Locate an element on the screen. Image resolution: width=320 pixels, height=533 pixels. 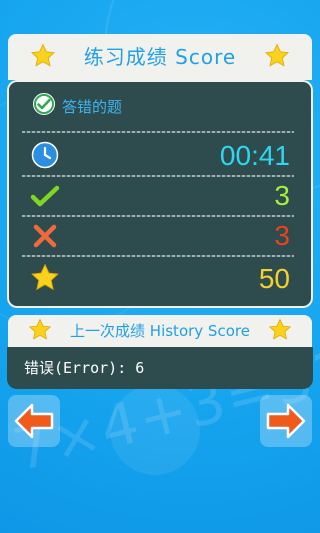
history-error-text: 错误(Error): 6 is located at coordinates (84, 368).